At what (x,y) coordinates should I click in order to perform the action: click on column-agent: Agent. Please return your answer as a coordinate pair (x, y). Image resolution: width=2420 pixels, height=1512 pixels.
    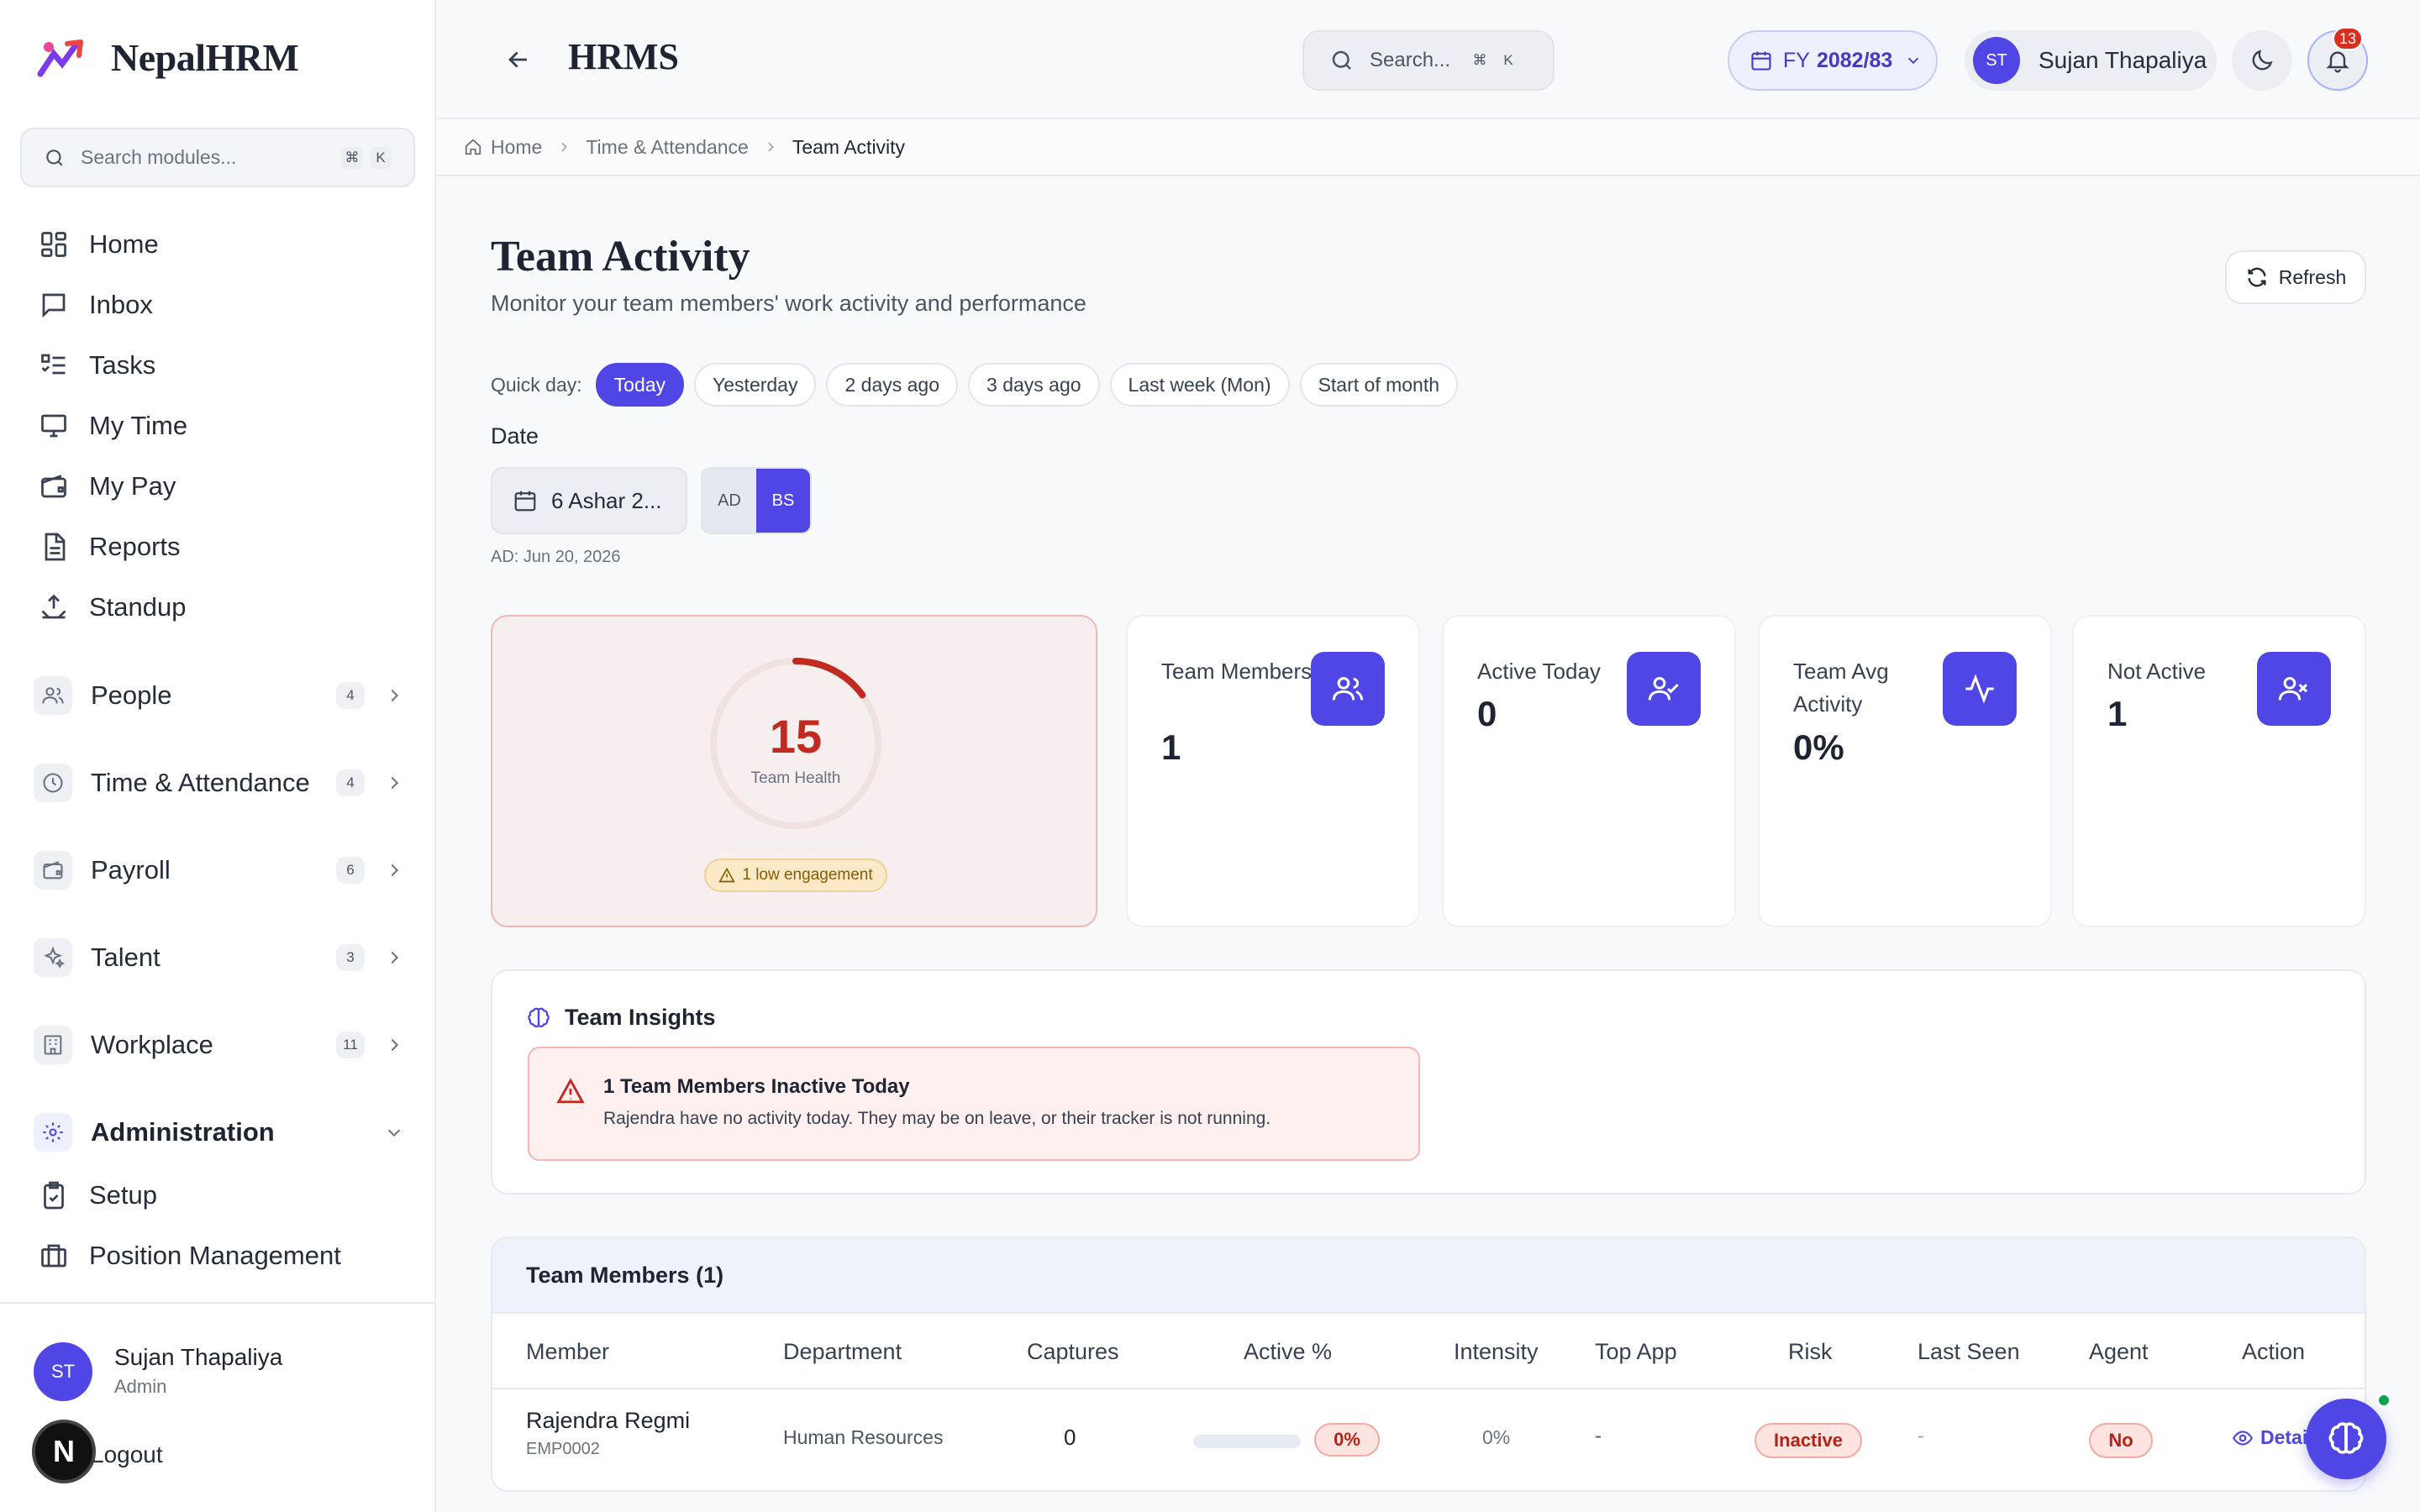
    Looking at the image, I should click on (2119, 1352).